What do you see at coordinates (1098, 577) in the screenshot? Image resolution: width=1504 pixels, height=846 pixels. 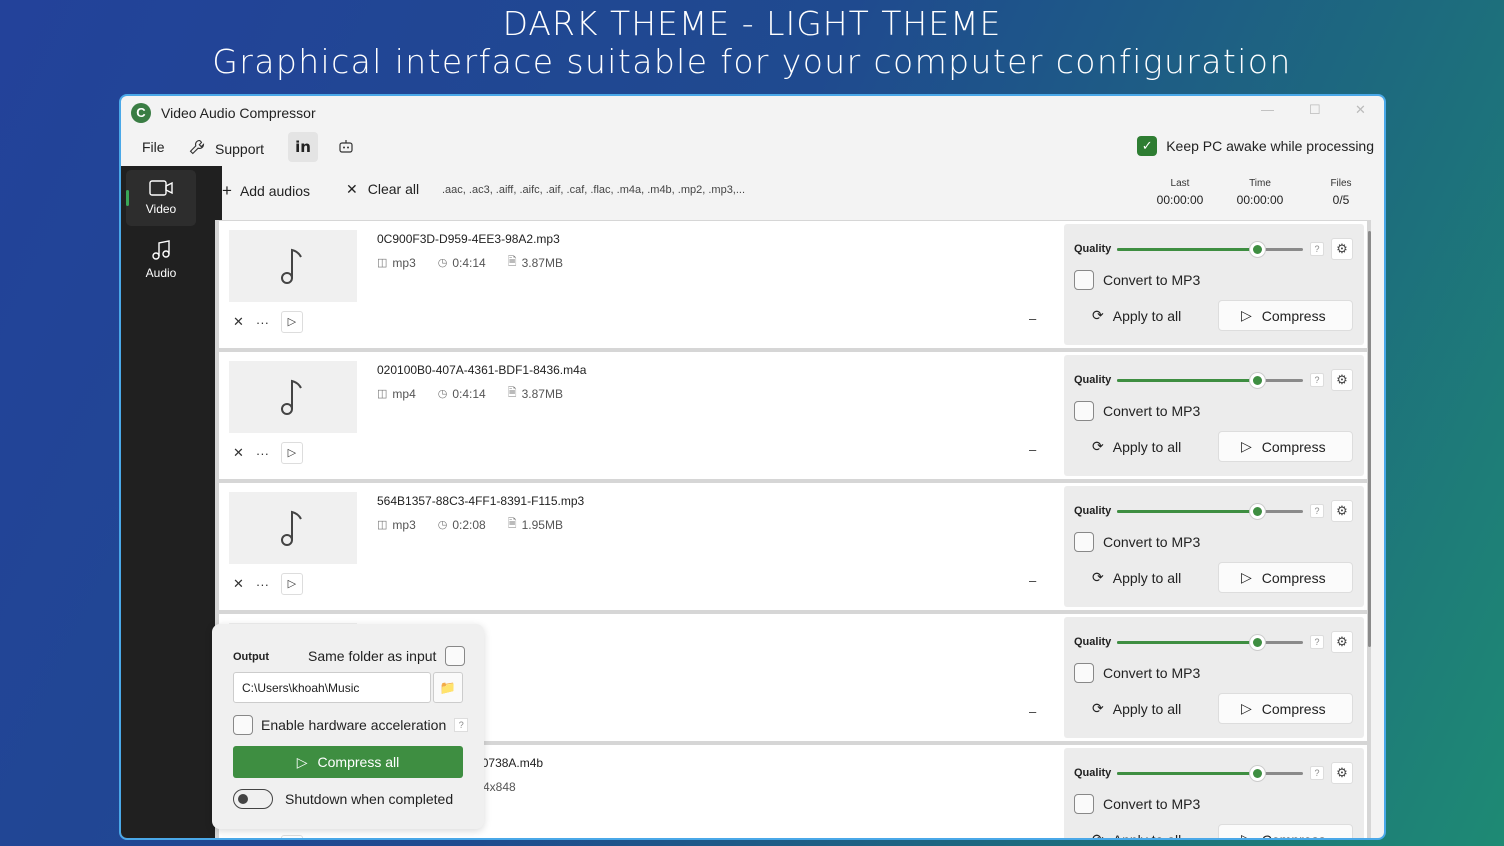 I see `refresh-icon: ⟳` at bounding box center [1098, 577].